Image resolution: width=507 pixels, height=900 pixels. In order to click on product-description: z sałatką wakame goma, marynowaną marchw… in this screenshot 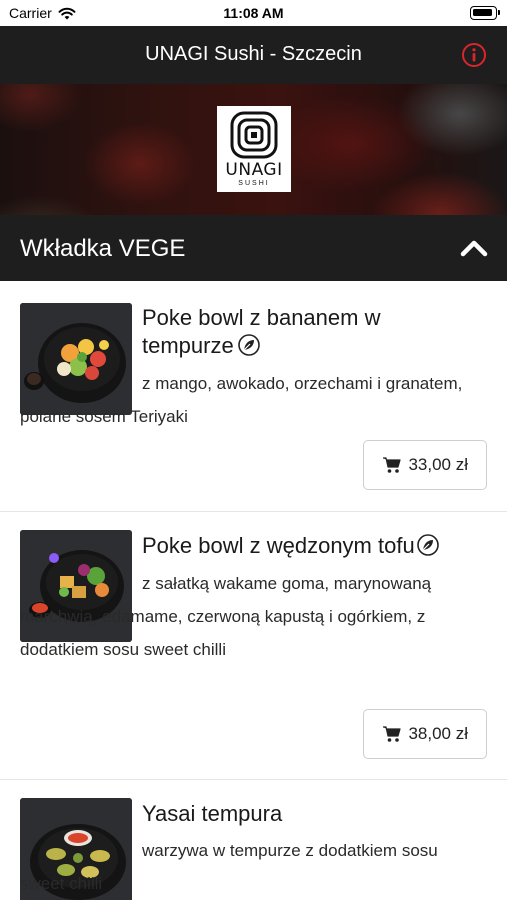, I will do `click(226, 616)`.